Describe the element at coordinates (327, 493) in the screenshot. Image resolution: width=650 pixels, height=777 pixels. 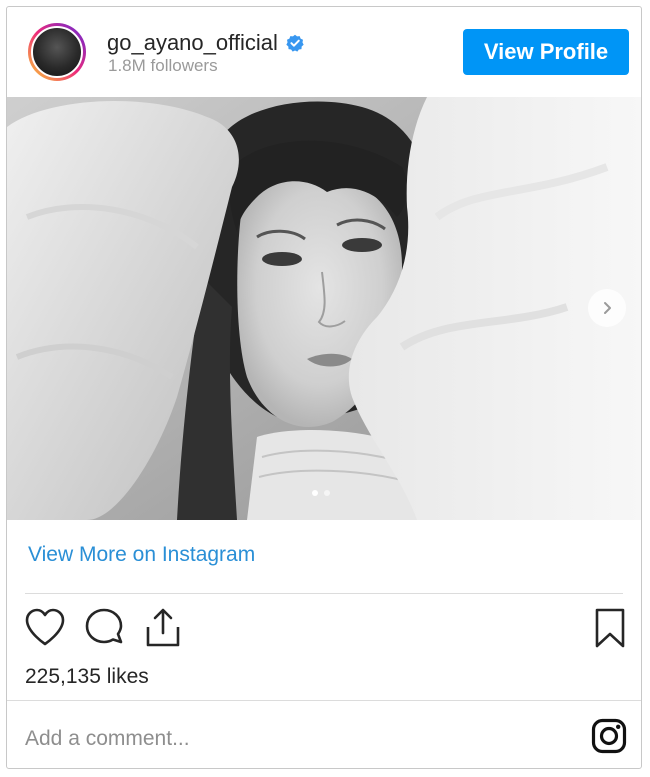
I see `carousel-dot` at that location.